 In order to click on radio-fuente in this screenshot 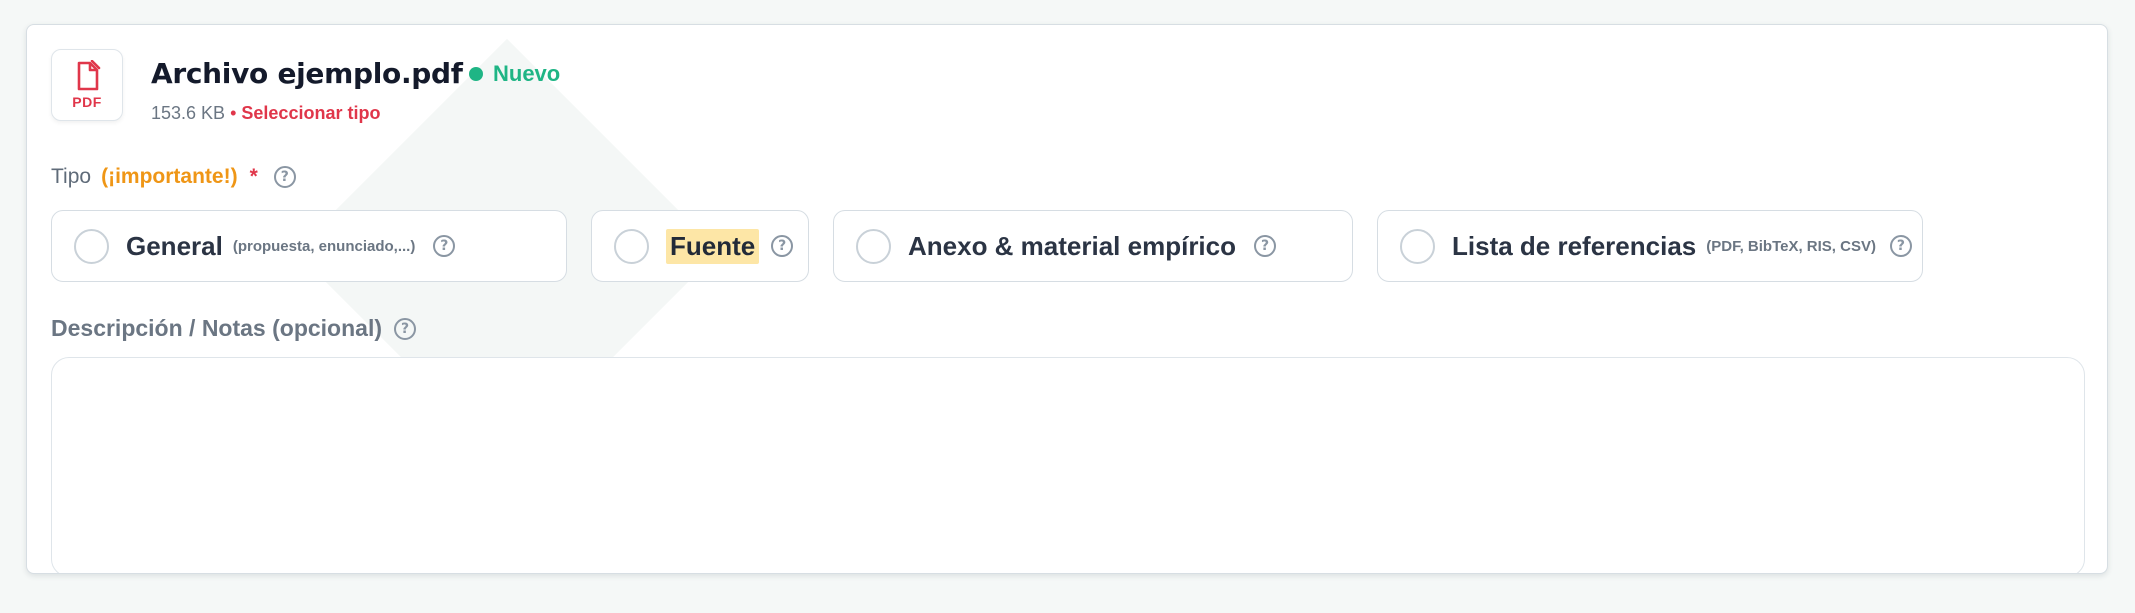, I will do `click(631, 246)`.